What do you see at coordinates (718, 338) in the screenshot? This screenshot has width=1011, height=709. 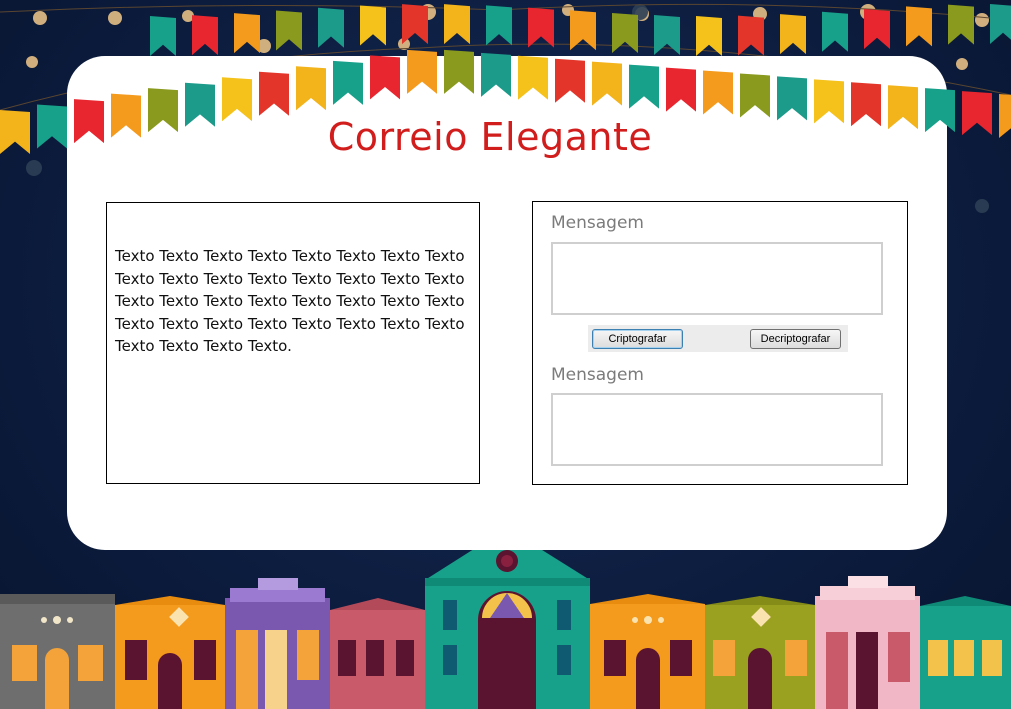 I see `button-strip: Criptografar Decriptografar` at bounding box center [718, 338].